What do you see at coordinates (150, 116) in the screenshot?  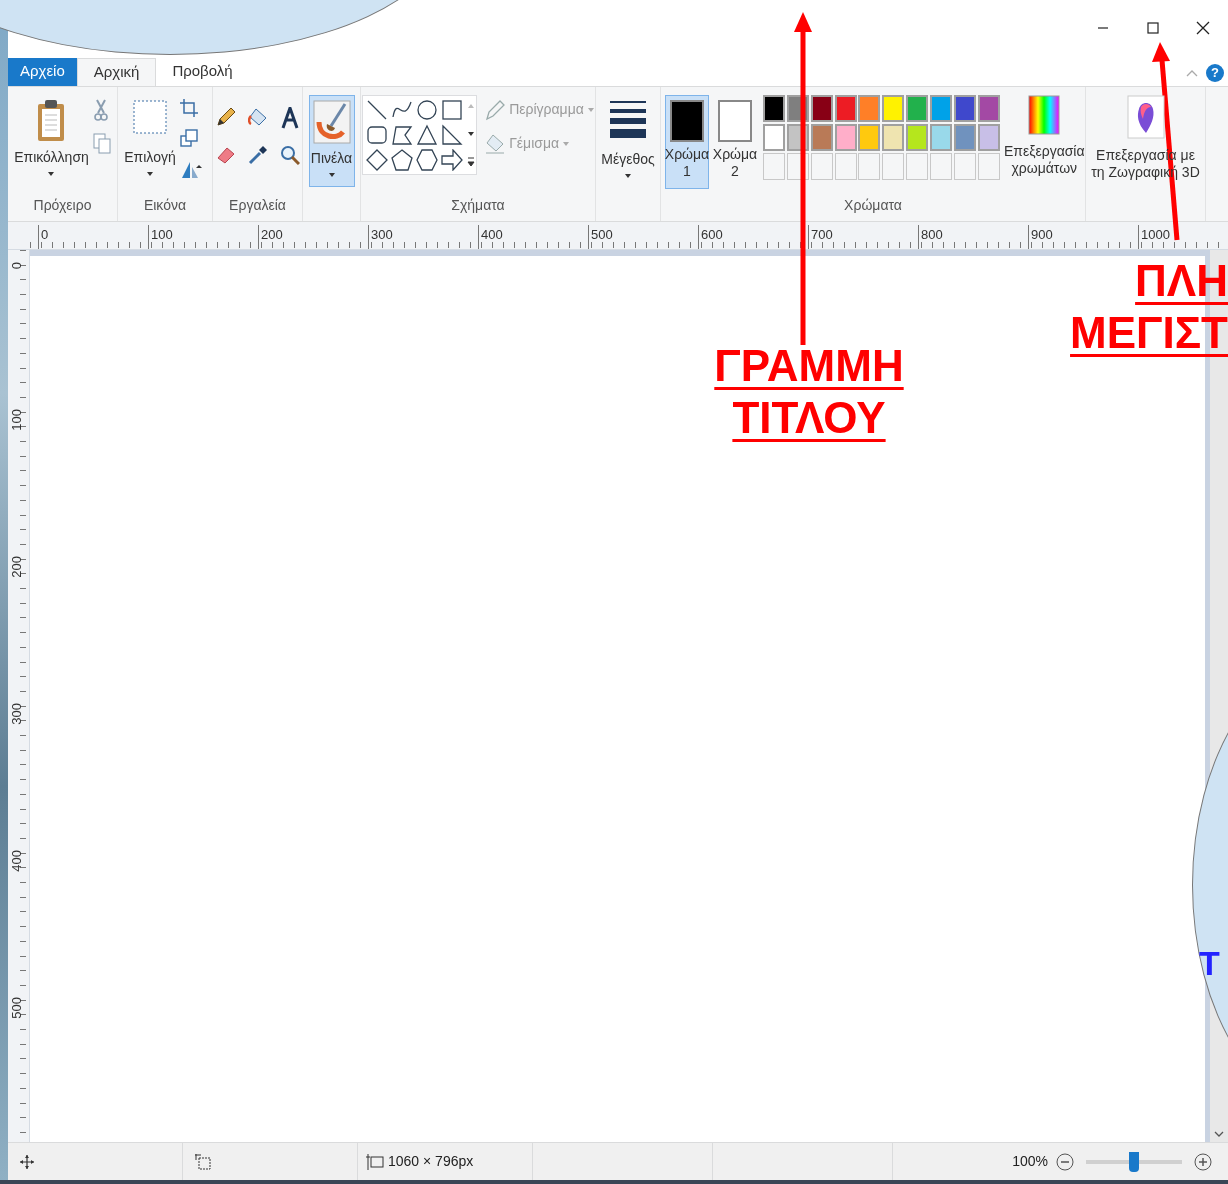 I see `selection-rectangle-icon` at bounding box center [150, 116].